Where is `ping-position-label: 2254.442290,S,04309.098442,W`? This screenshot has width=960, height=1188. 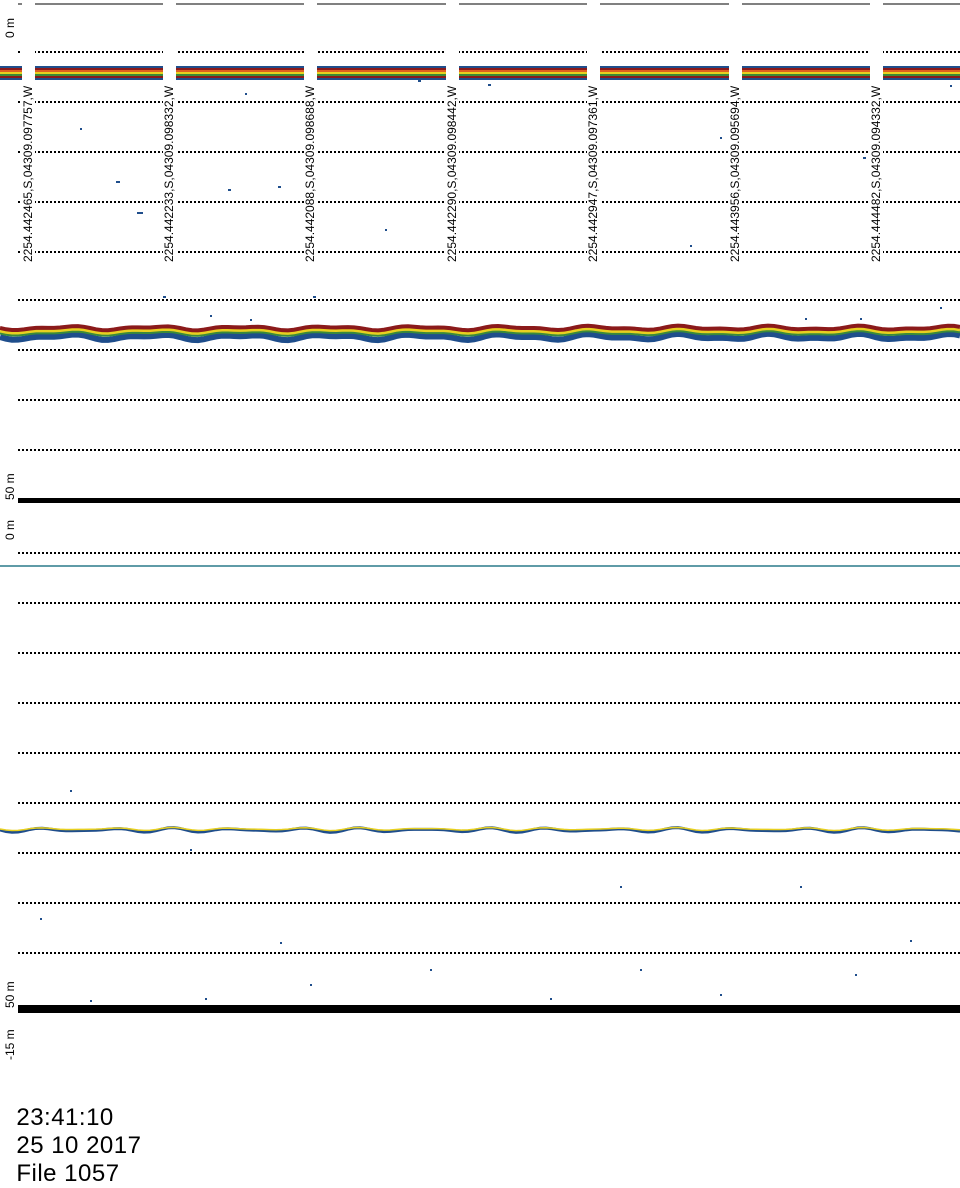
ping-position-label: 2254.442290,S,04309.098442,W is located at coordinates (452, 173).